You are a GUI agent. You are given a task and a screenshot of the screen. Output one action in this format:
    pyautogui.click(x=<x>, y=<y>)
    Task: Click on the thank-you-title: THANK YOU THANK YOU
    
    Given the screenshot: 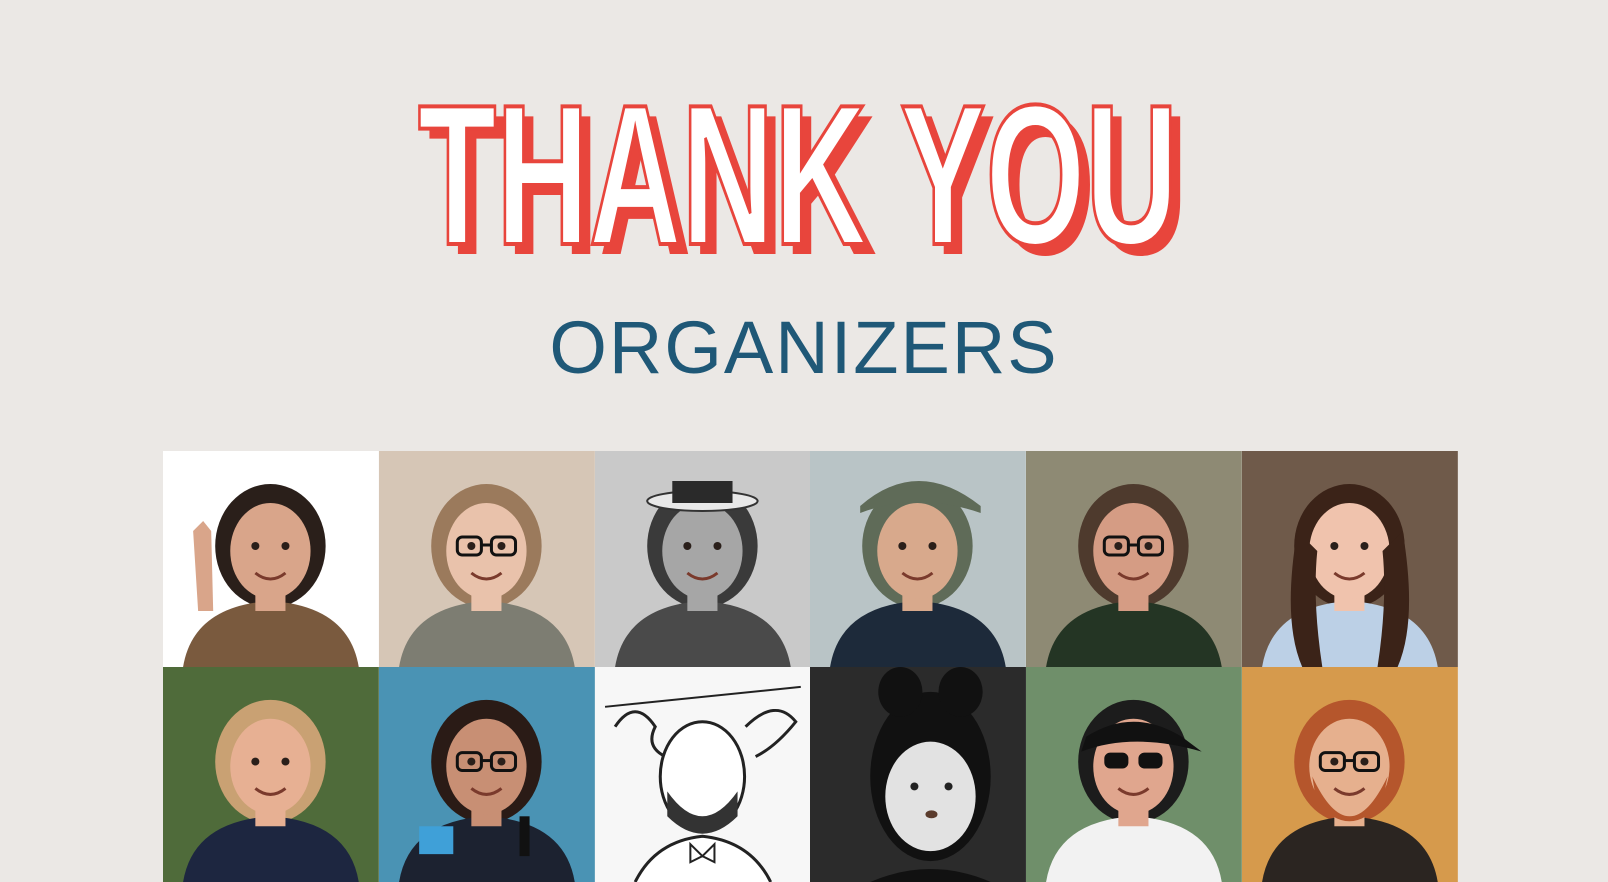 What is the action you would take?
    pyautogui.click(x=802, y=171)
    